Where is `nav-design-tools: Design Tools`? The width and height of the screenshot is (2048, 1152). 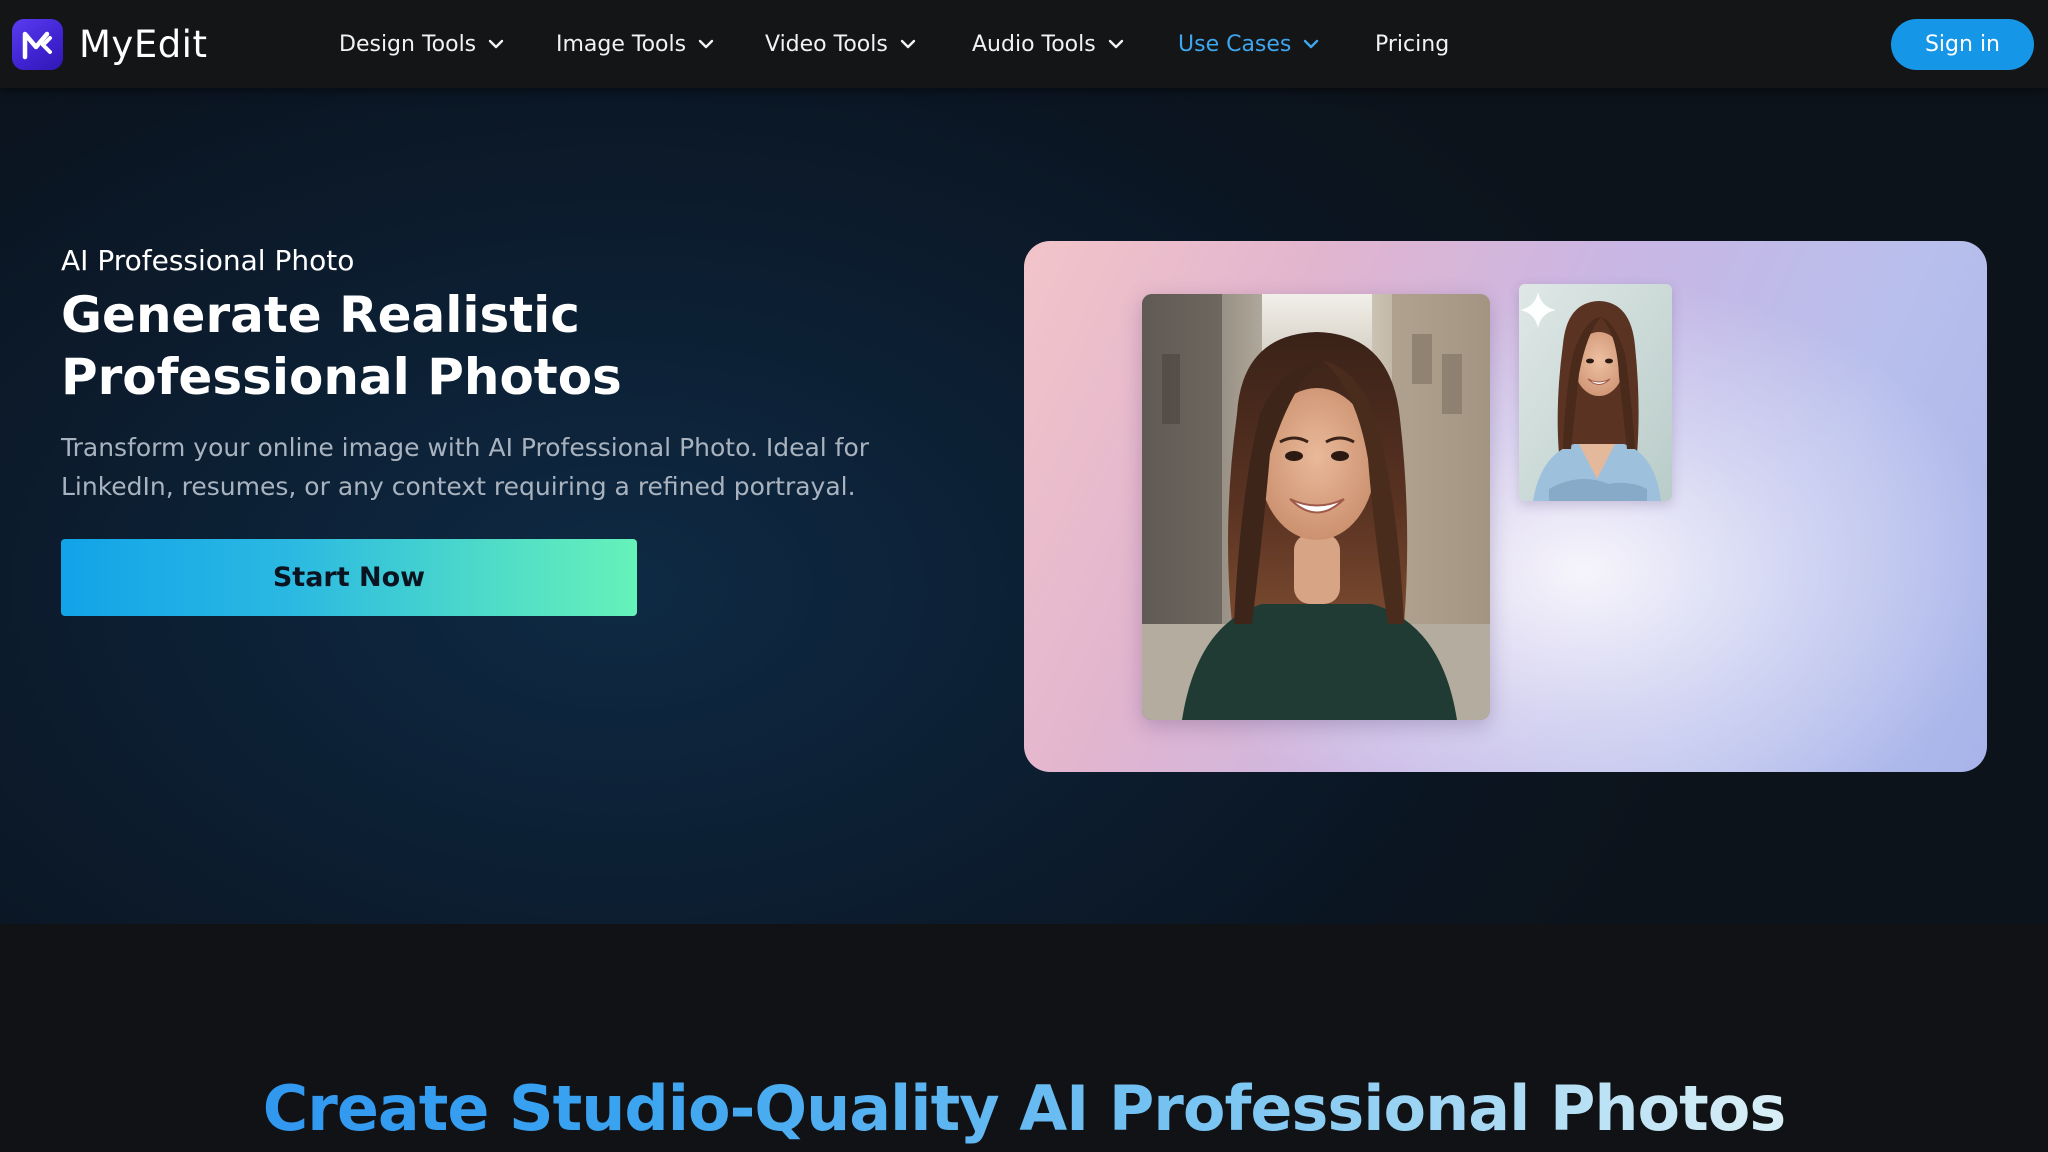
nav-design-tools: Design Tools is located at coordinates (421, 44).